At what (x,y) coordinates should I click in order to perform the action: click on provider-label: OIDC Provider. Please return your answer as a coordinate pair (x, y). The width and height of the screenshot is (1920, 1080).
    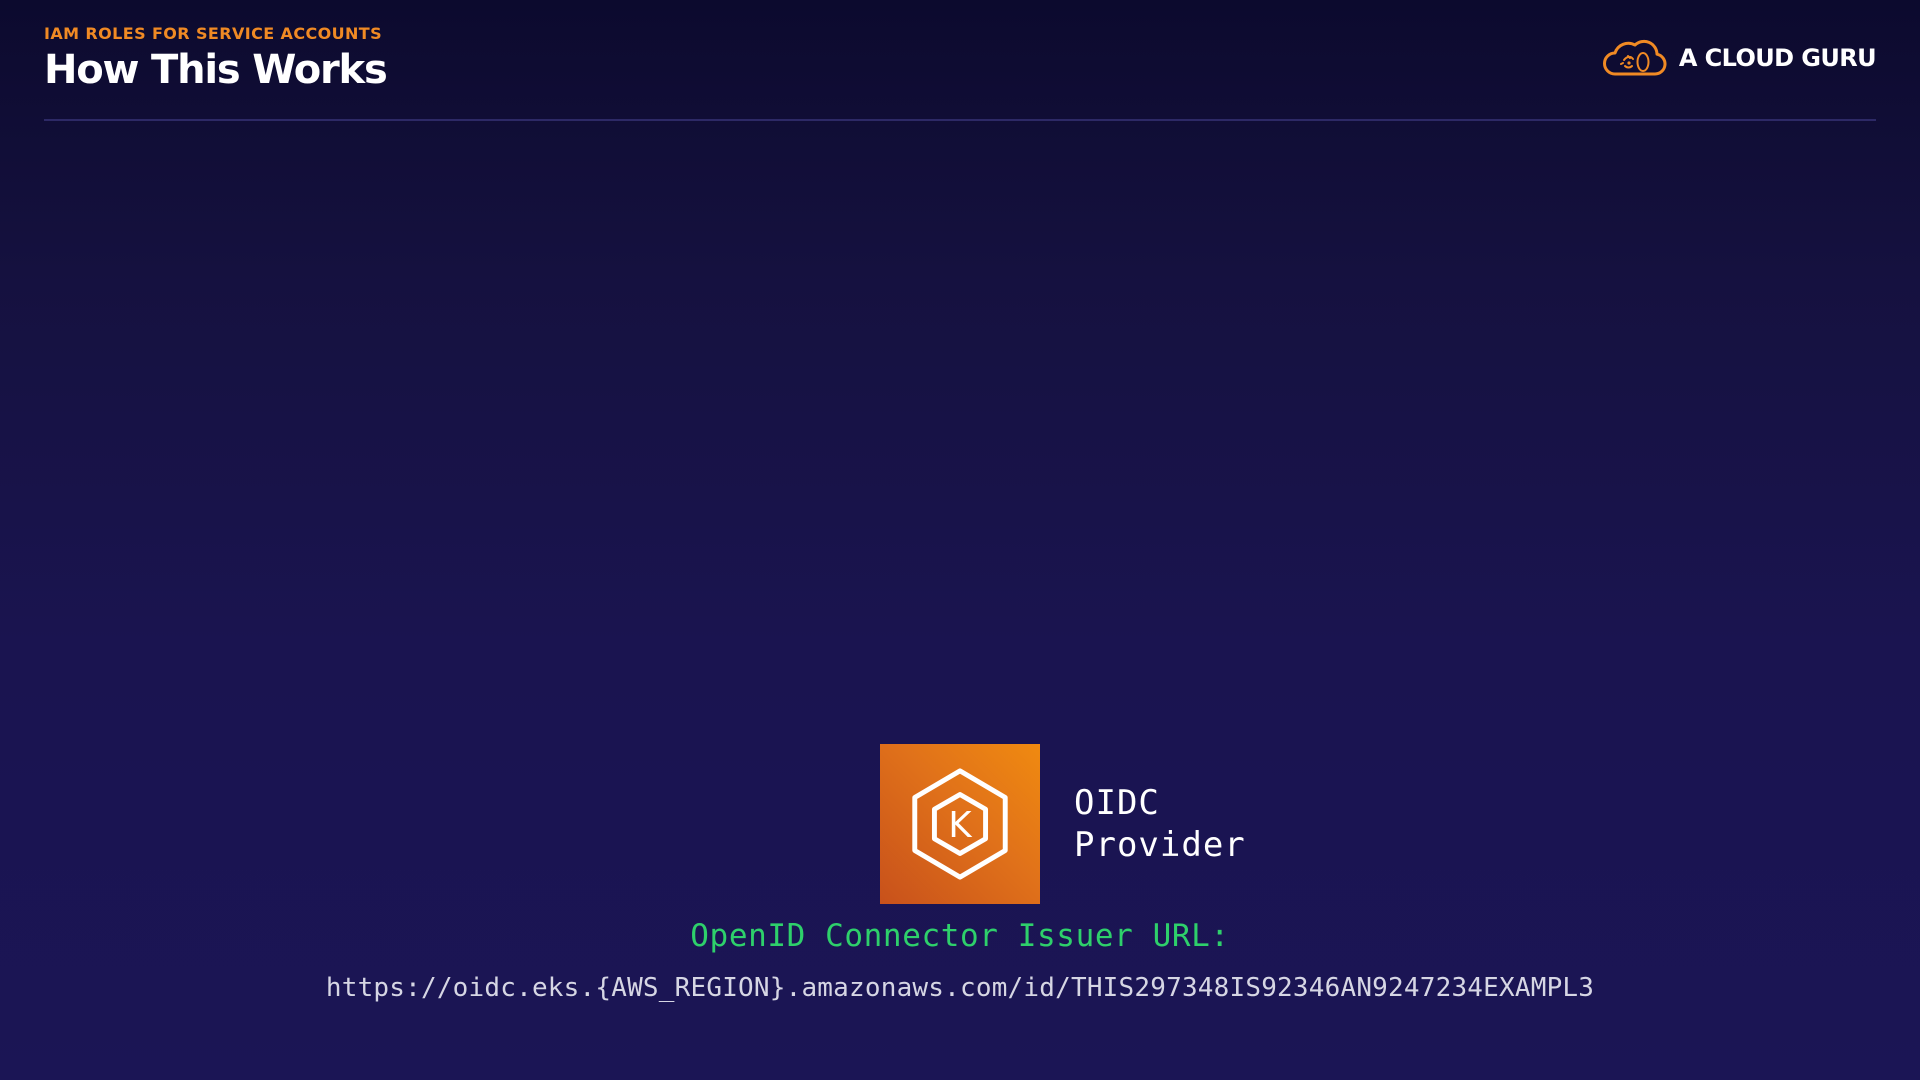
    Looking at the image, I should click on (1160, 824).